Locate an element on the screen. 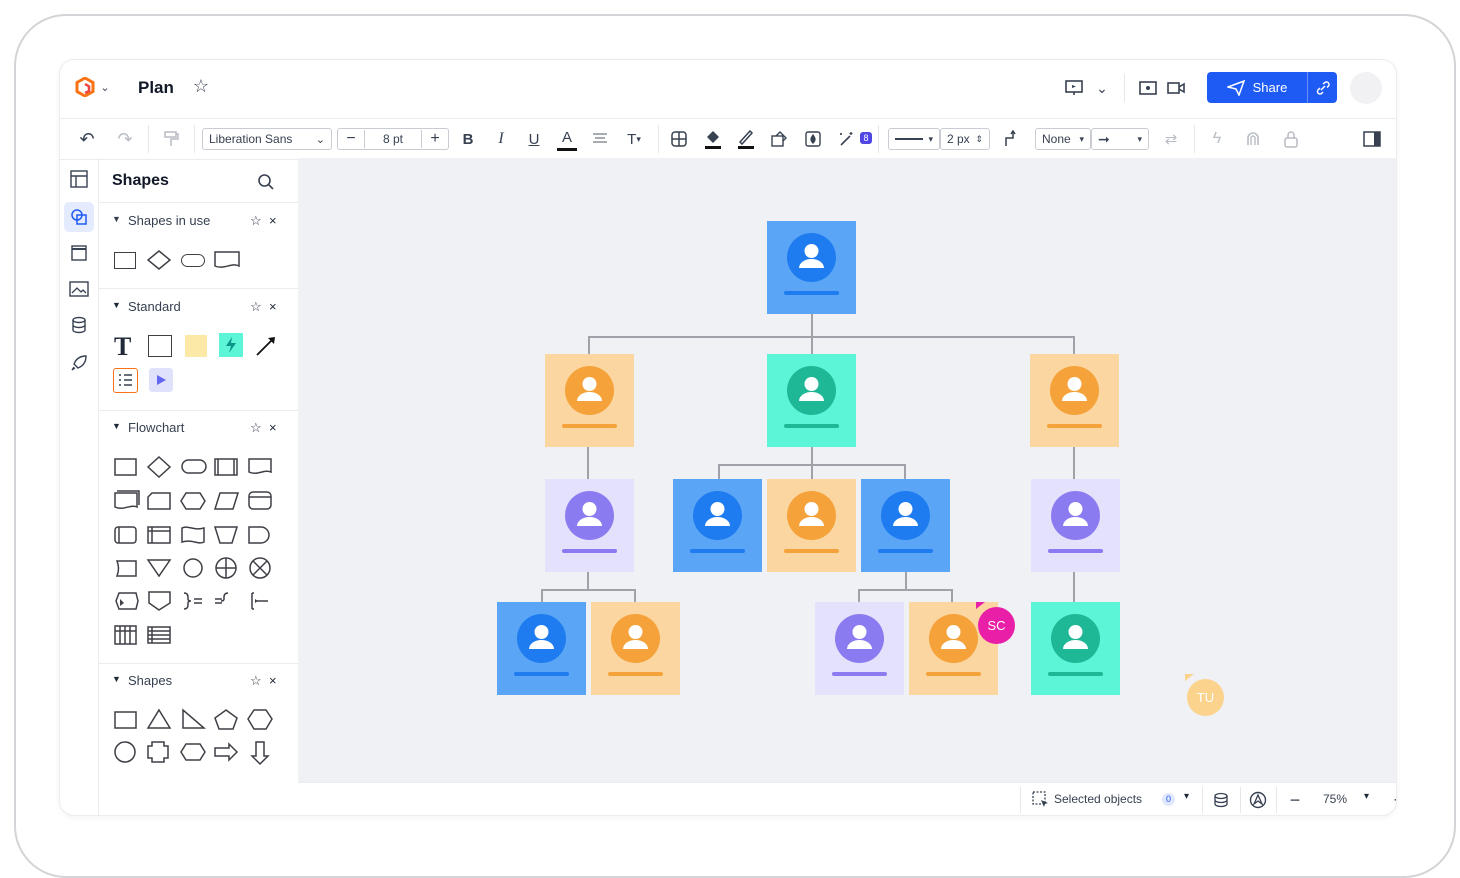  align-icon is located at coordinates (600, 139).